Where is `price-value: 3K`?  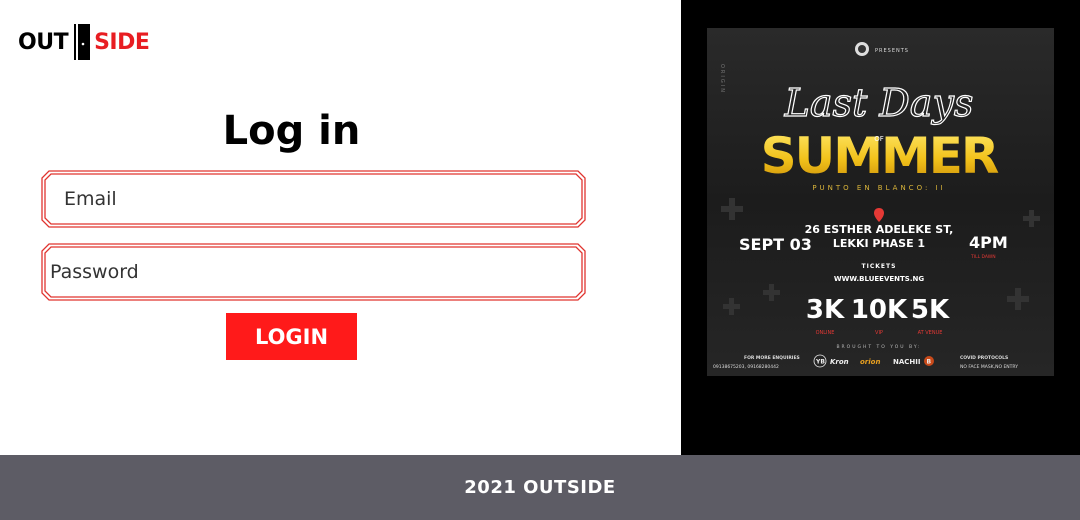 price-value: 3K is located at coordinates (825, 310).